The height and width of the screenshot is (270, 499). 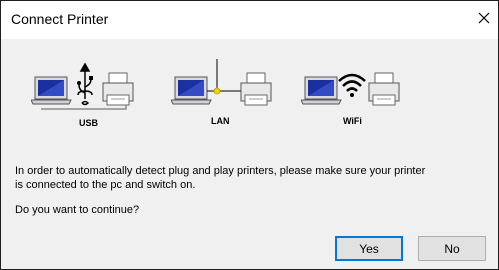 I want to click on close-icon, so click(x=484, y=18).